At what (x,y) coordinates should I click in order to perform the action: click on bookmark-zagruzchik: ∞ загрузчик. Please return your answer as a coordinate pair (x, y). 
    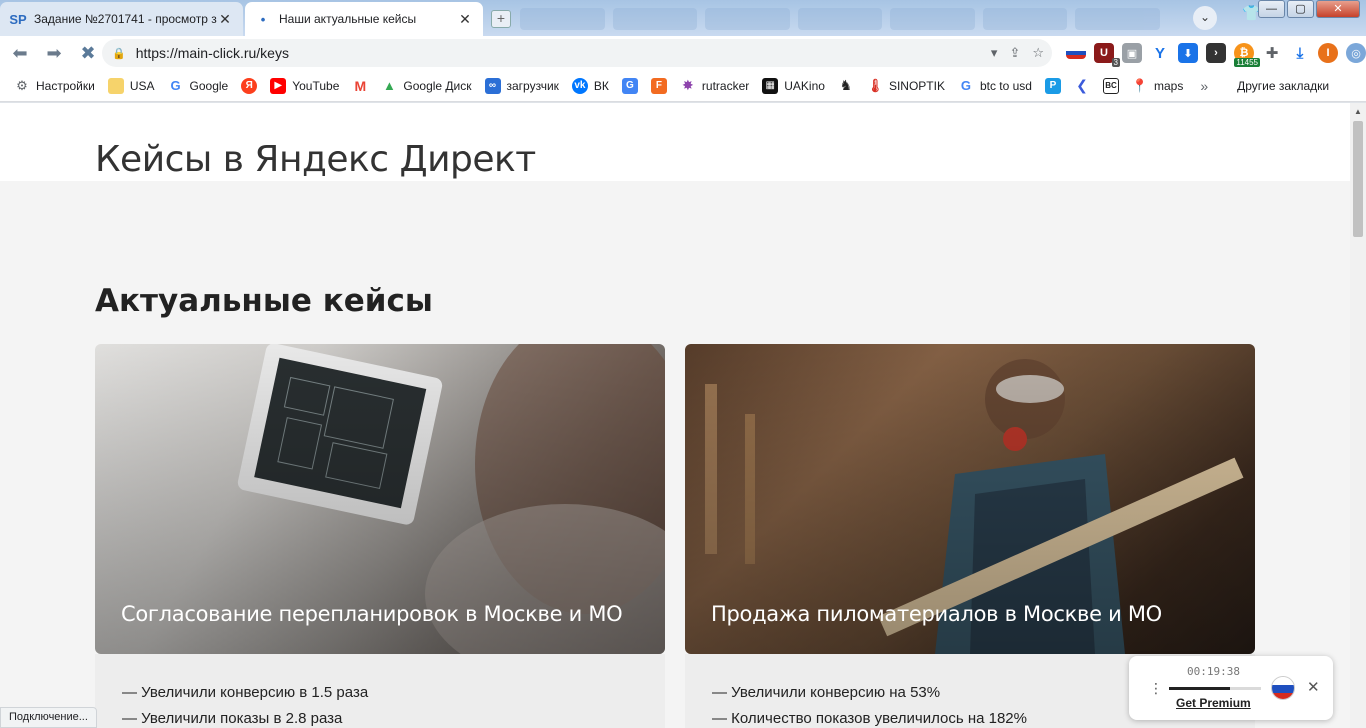
    Looking at the image, I should click on (521, 85).